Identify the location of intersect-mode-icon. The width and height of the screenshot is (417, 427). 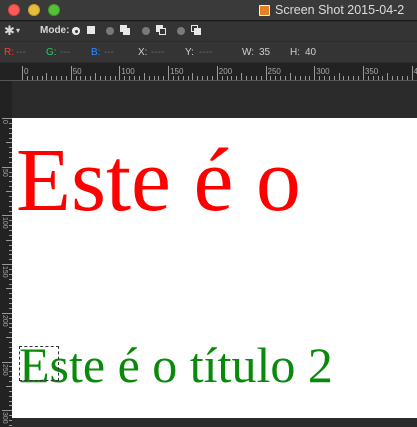
(196, 30).